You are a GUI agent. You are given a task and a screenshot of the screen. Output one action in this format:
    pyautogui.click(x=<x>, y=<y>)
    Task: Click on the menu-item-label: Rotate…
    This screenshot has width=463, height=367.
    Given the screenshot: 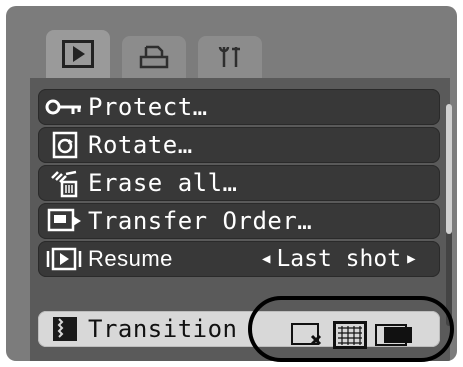 What is the action you would take?
    pyautogui.click(x=140, y=145)
    